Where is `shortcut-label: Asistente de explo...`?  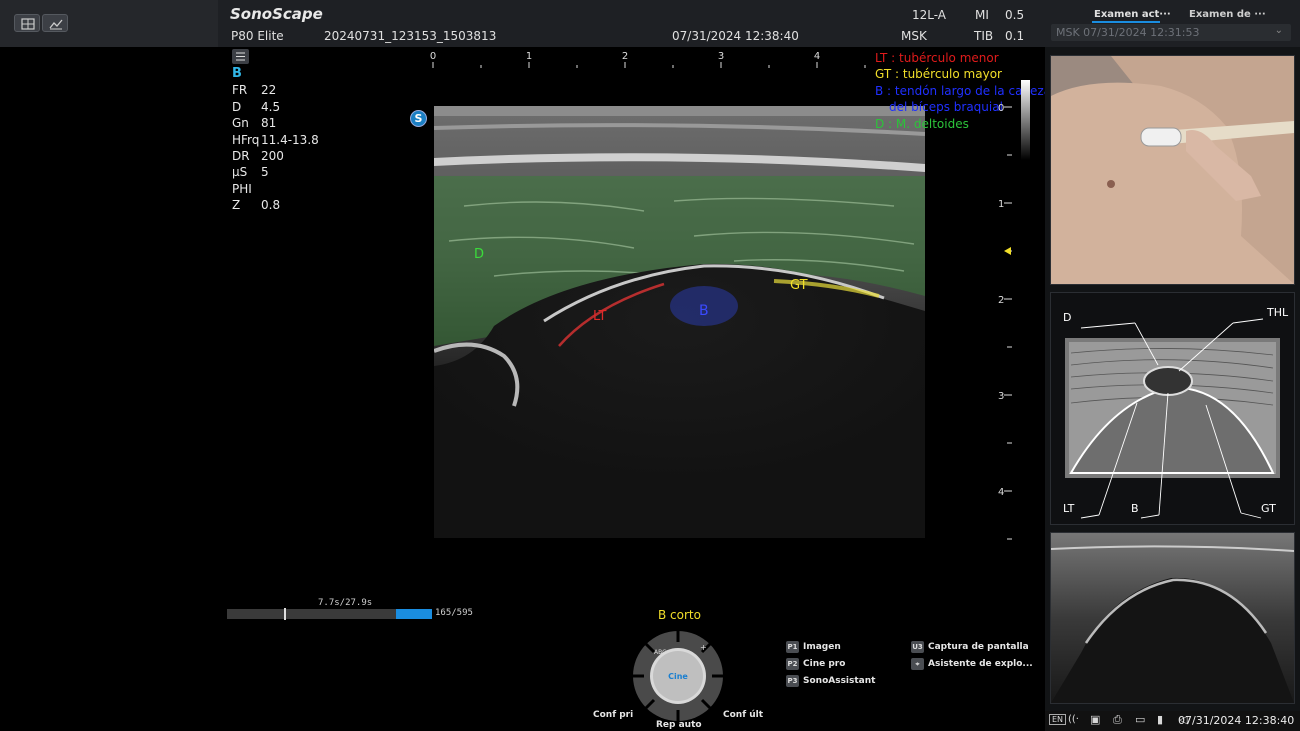
shortcut-label: Asistente de explo... is located at coordinates (980, 664).